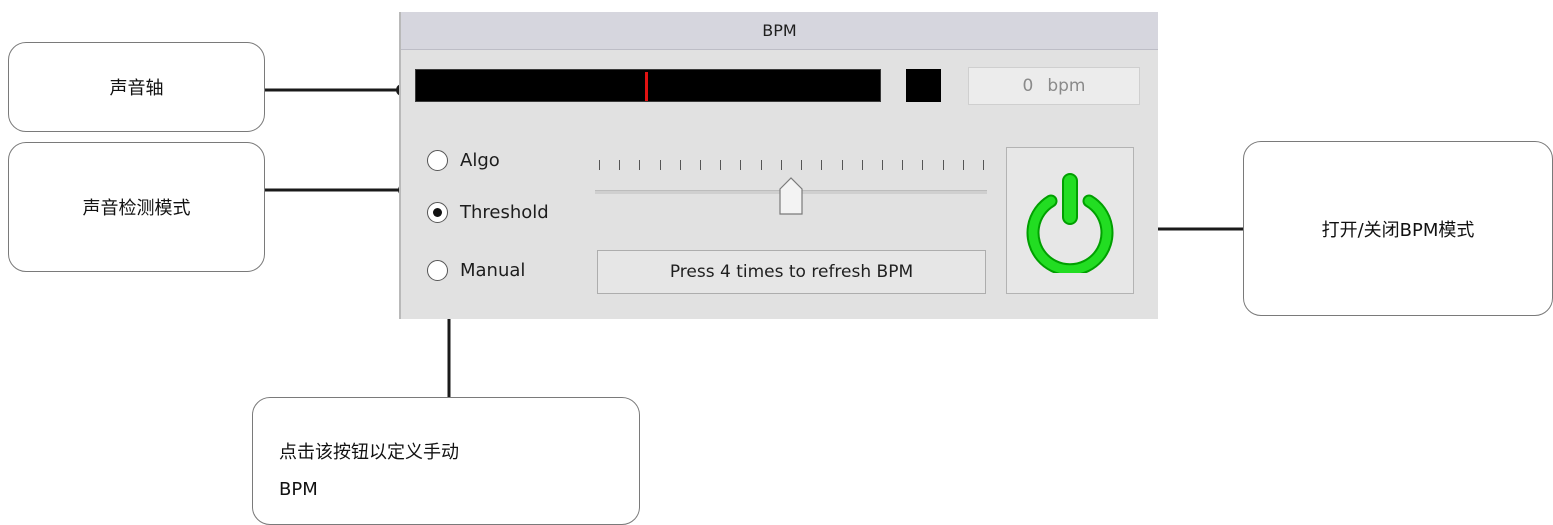  Describe the element at coordinates (480, 160) in the screenshot. I see `radio-label: Algo` at that location.